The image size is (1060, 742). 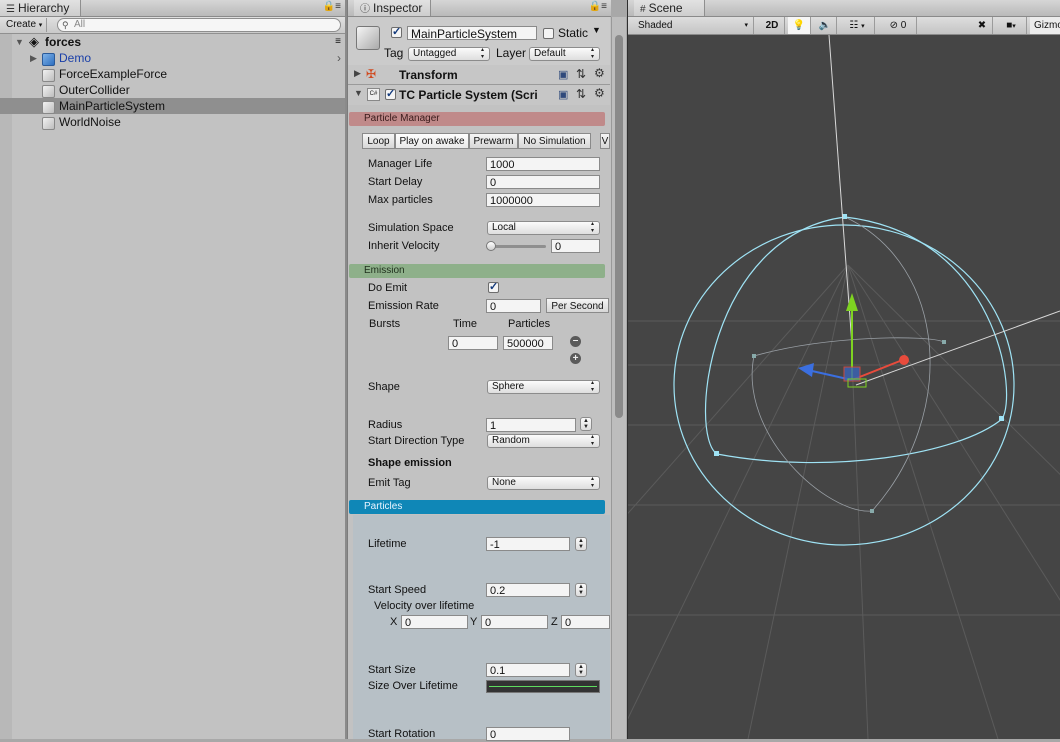 I want to click on time-column-header: Time, so click(x=465, y=324).